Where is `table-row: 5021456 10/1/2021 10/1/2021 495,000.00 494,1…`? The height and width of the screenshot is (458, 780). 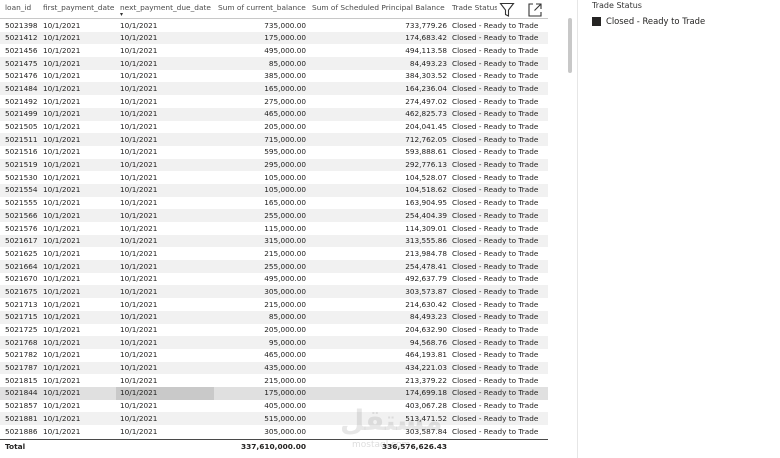
table-row: 5021456 10/1/2021 10/1/2021 495,000.00 494,1… is located at coordinates (274, 50).